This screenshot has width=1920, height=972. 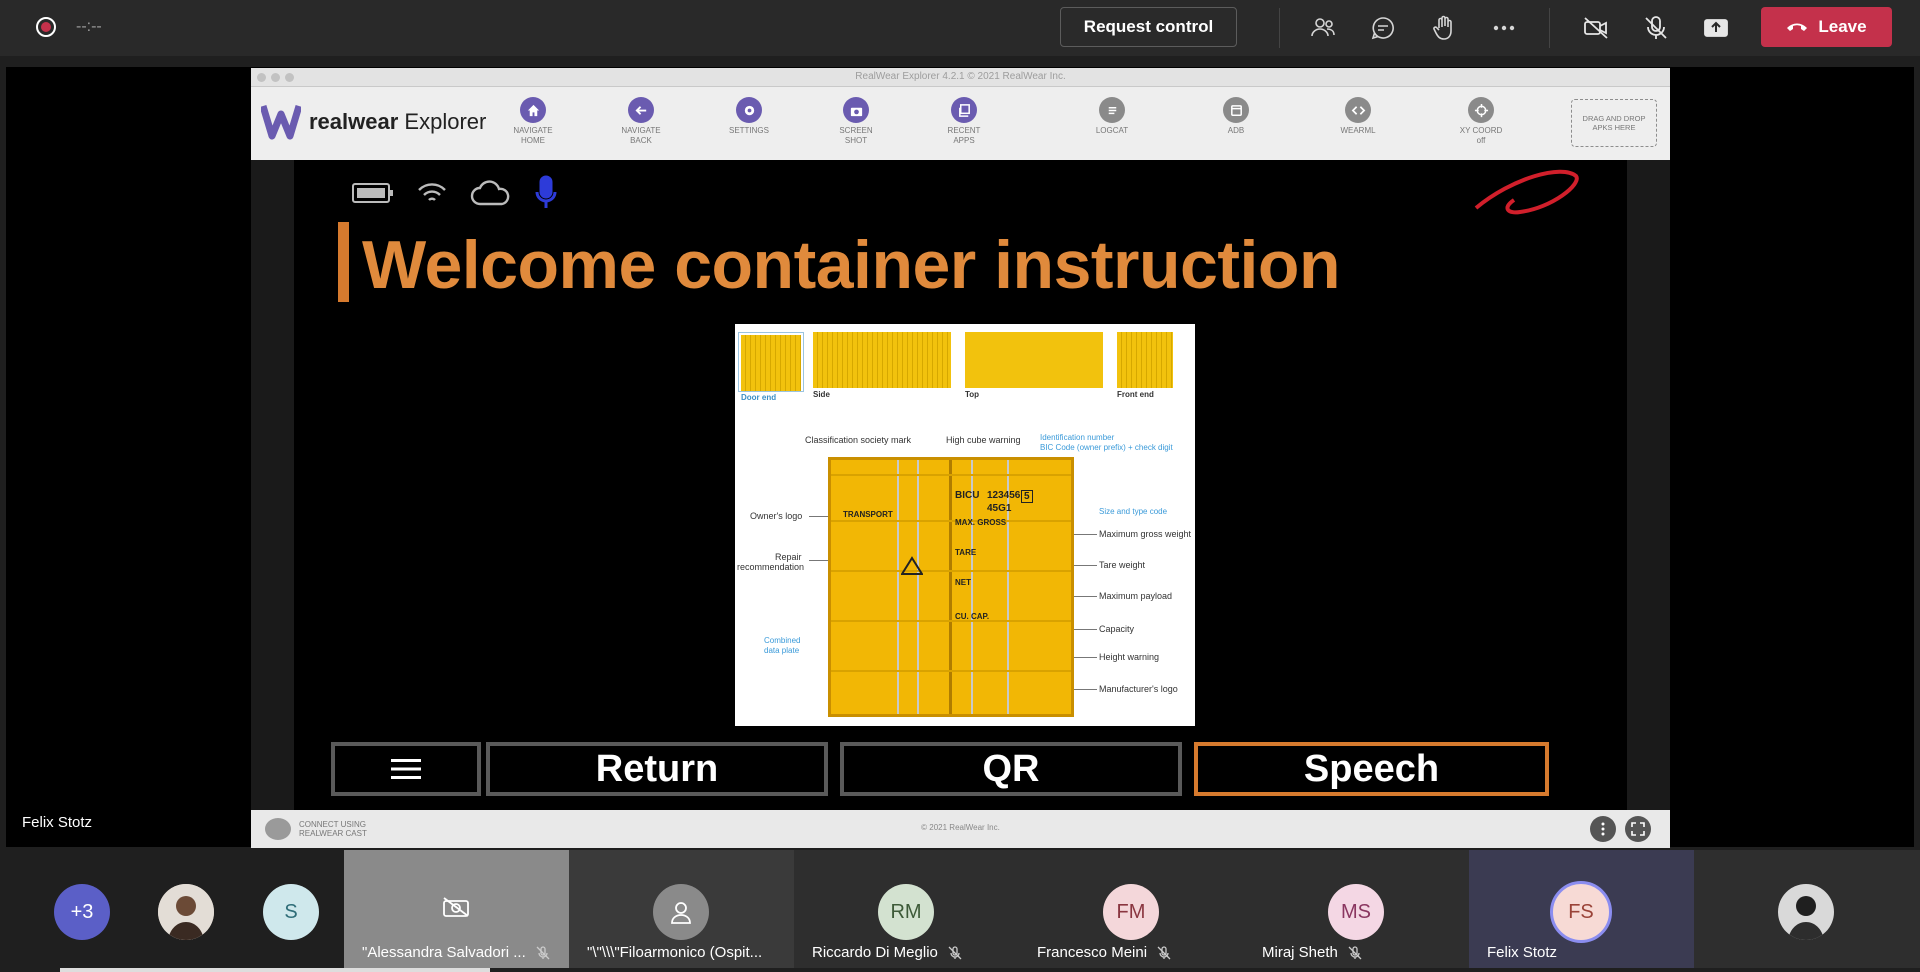 I want to click on qr-button: QR, so click(x=1011, y=769).